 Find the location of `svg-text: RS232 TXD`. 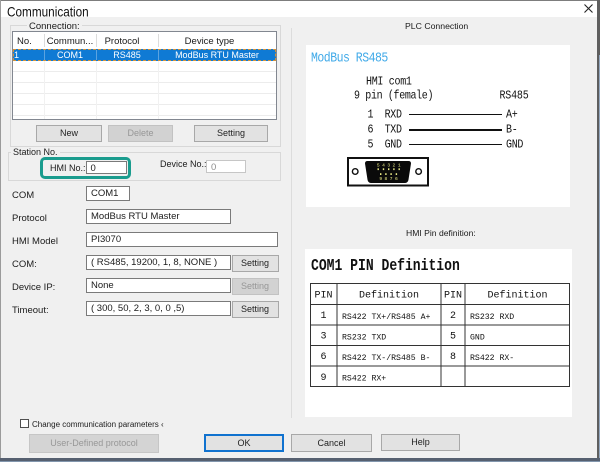

svg-text: RS232 TXD is located at coordinates (364, 338).